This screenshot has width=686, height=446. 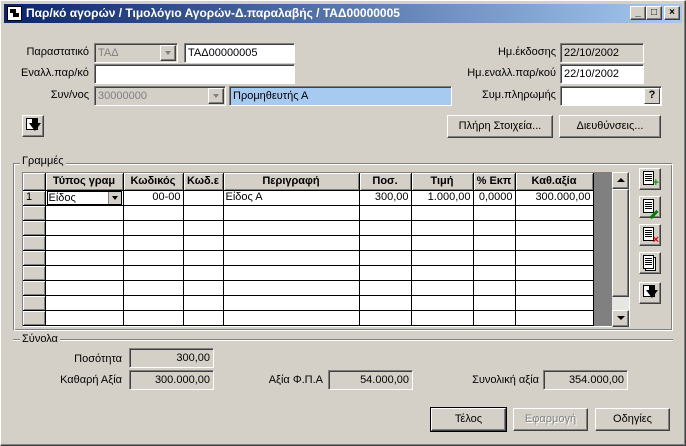 I want to click on partner-name-field: Προμηθευτής Α, so click(x=340, y=96).